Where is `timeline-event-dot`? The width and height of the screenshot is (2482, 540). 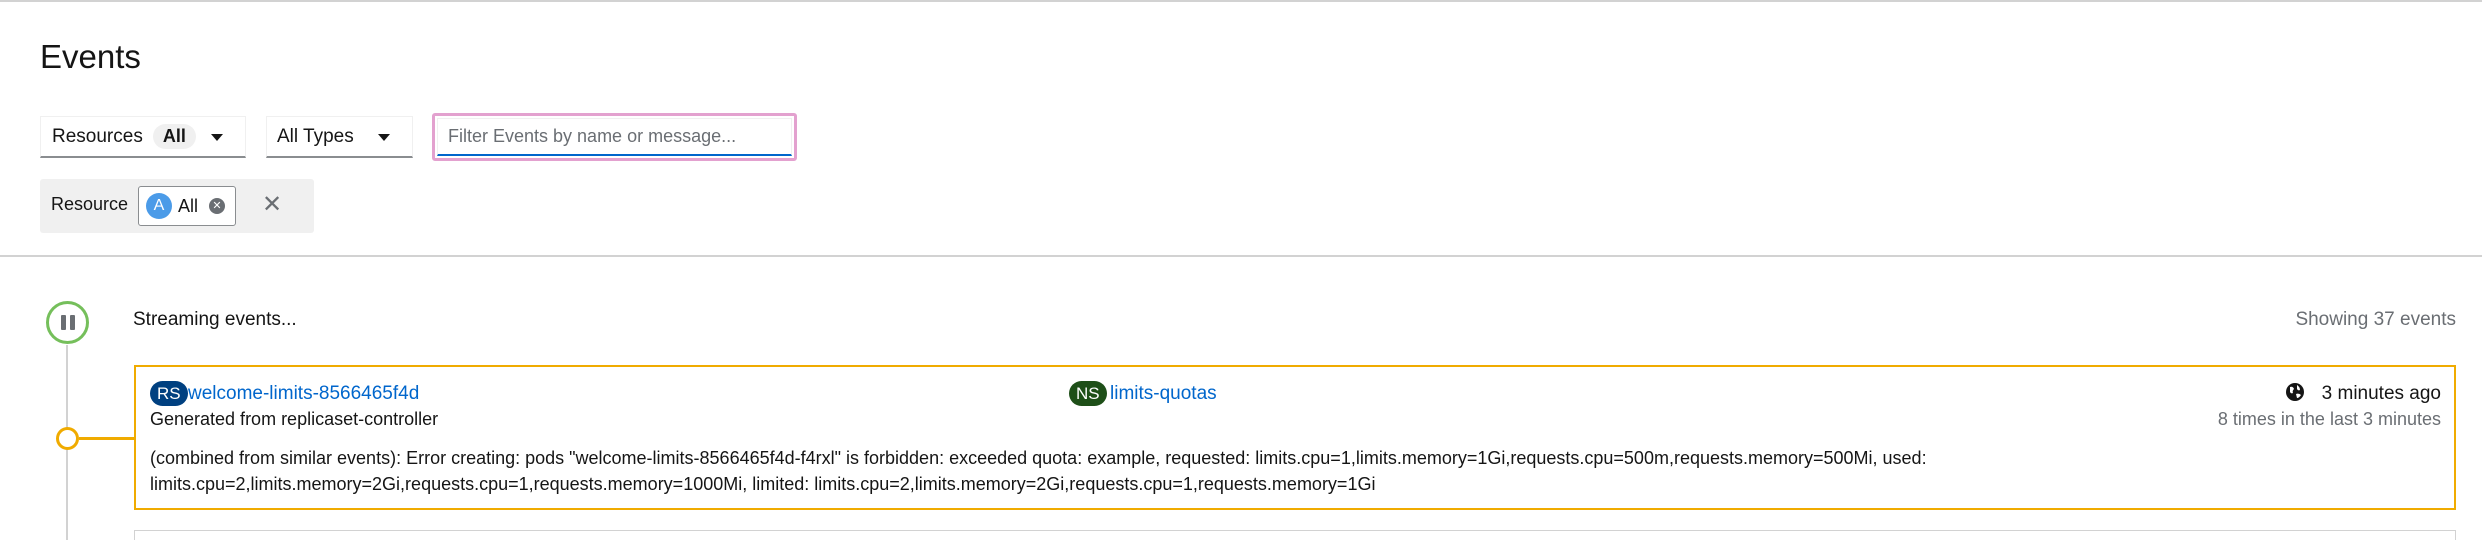 timeline-event-dot is located at coordinates (67, 438).